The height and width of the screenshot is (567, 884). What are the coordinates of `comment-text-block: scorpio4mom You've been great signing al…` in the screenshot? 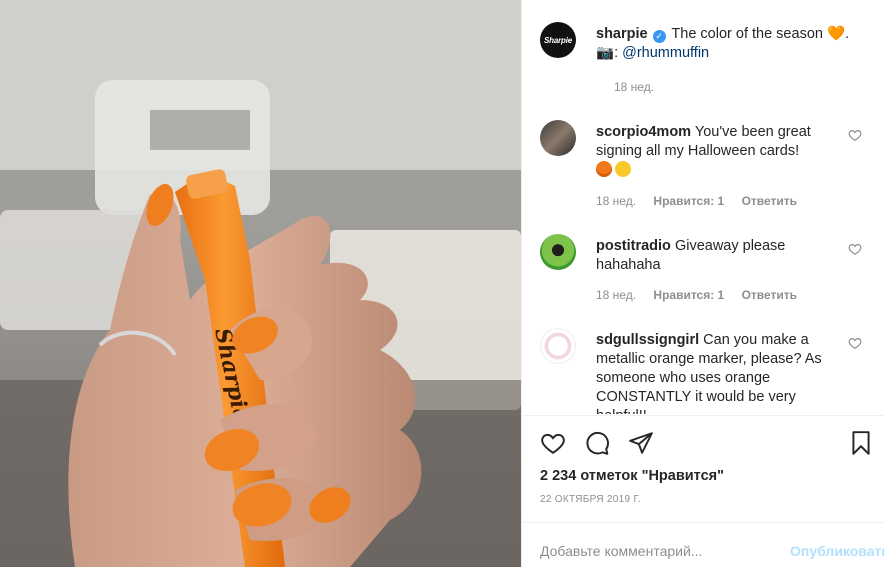 It's located at (716, 151).